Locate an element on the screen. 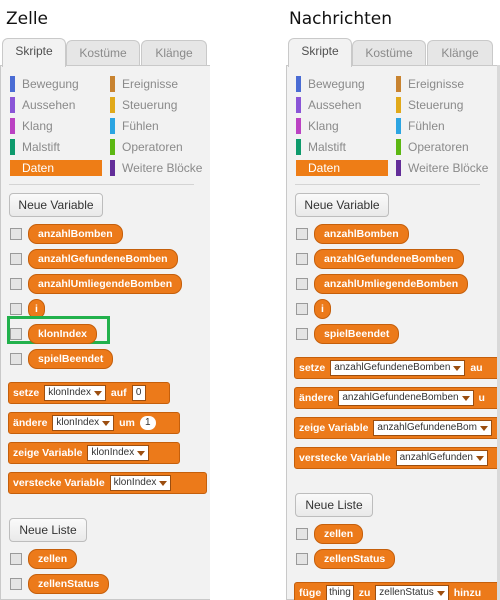 This screenshot has height=600, width=500. block-label: zu is located at coordinates (364, 593).